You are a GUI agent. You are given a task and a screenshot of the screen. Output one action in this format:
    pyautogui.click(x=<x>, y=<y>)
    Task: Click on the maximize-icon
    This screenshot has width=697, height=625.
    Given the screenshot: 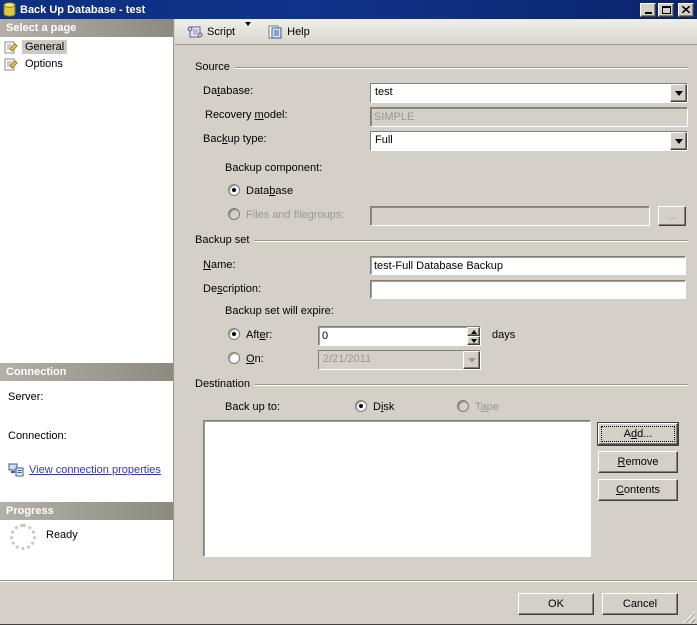 What is the action you would take?
    pyautogui.click(x=666, y=9)
    